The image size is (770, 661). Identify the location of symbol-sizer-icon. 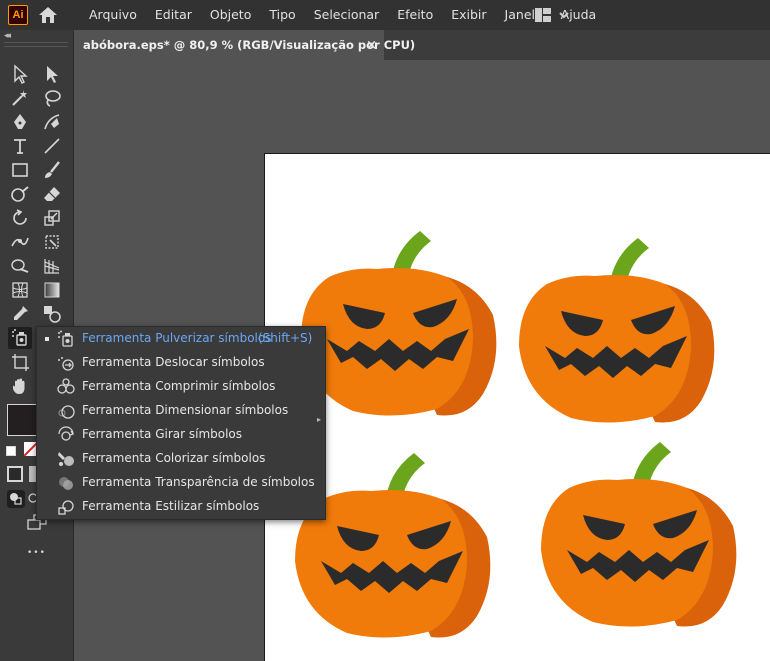
(66, 412).